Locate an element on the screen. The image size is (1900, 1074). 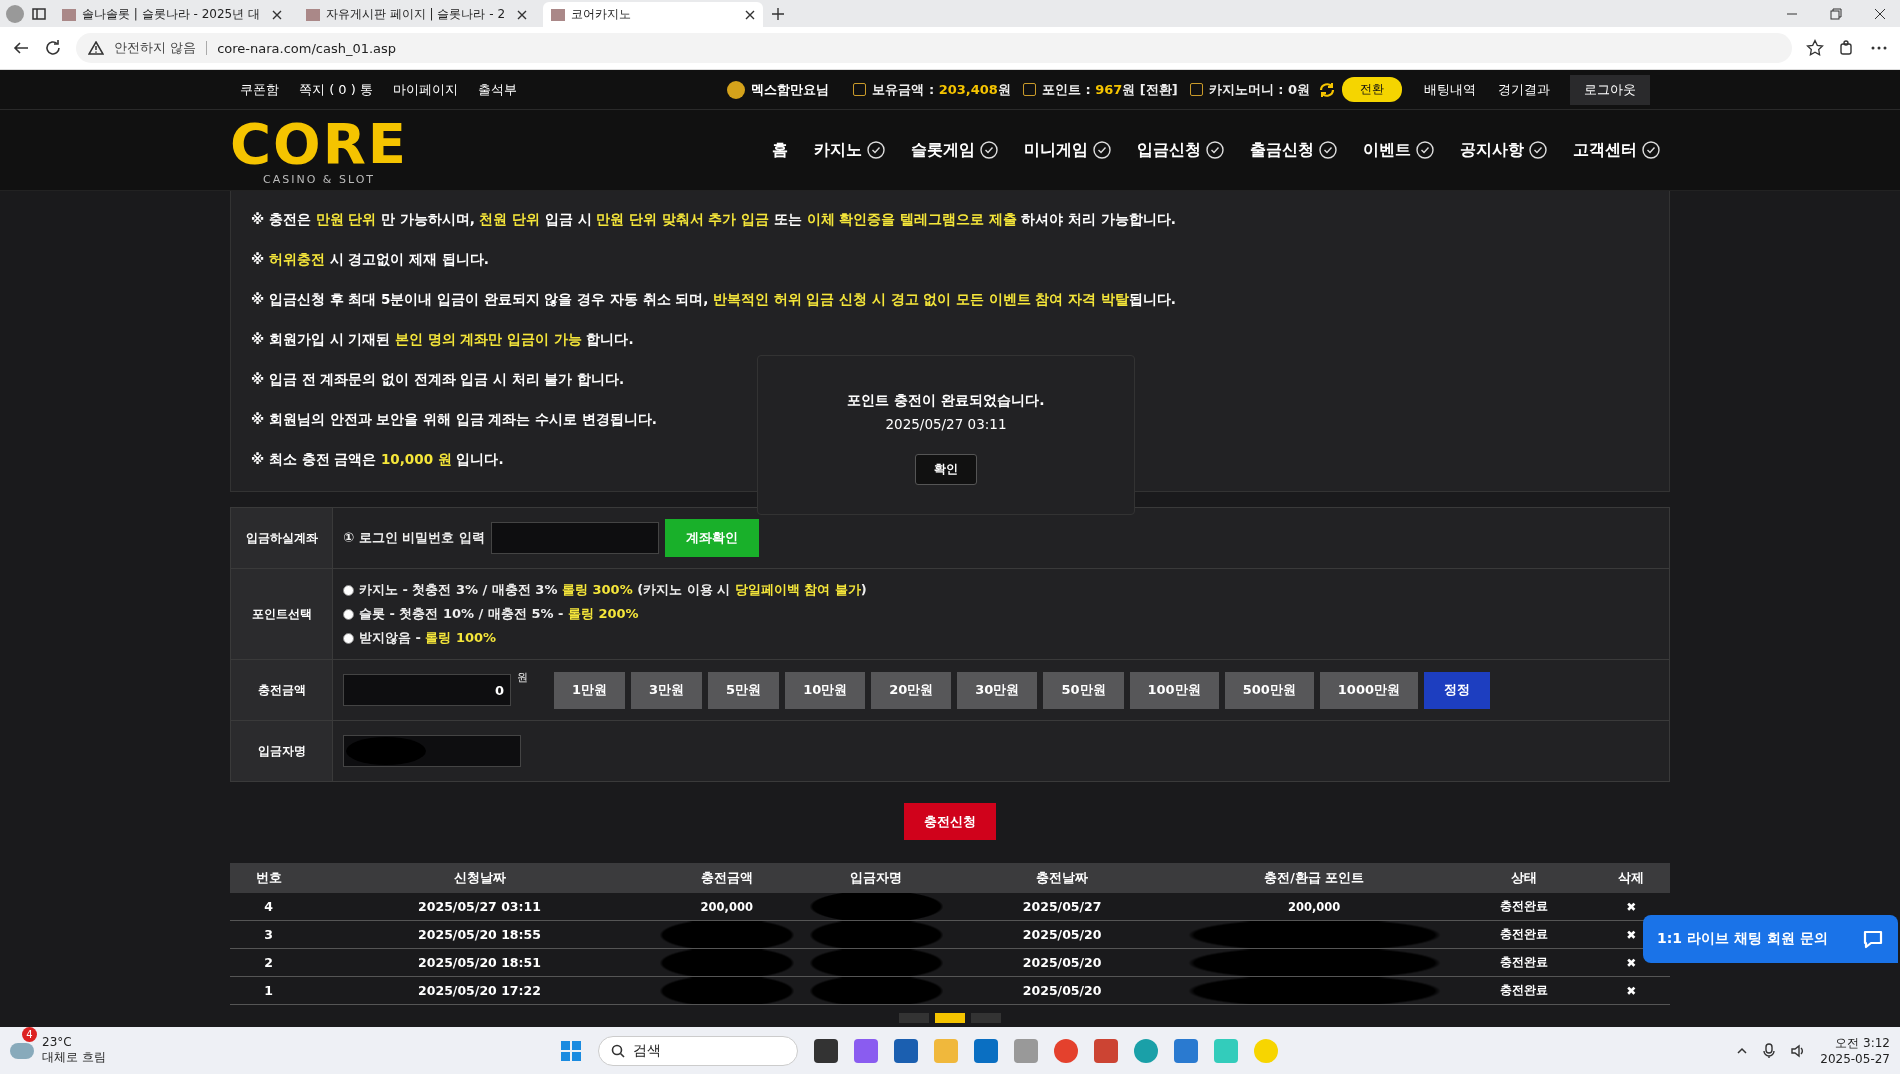
table-cell: 2025/05/20 18:55 is located at coordinates (479, 934).